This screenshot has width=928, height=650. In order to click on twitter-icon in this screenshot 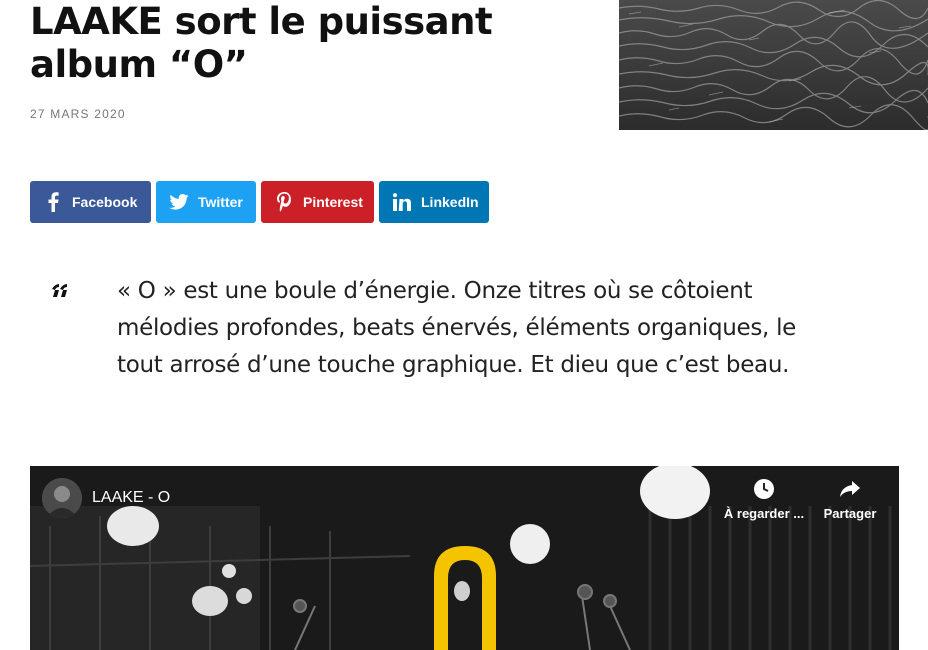, I will do `click(179, 202)`.